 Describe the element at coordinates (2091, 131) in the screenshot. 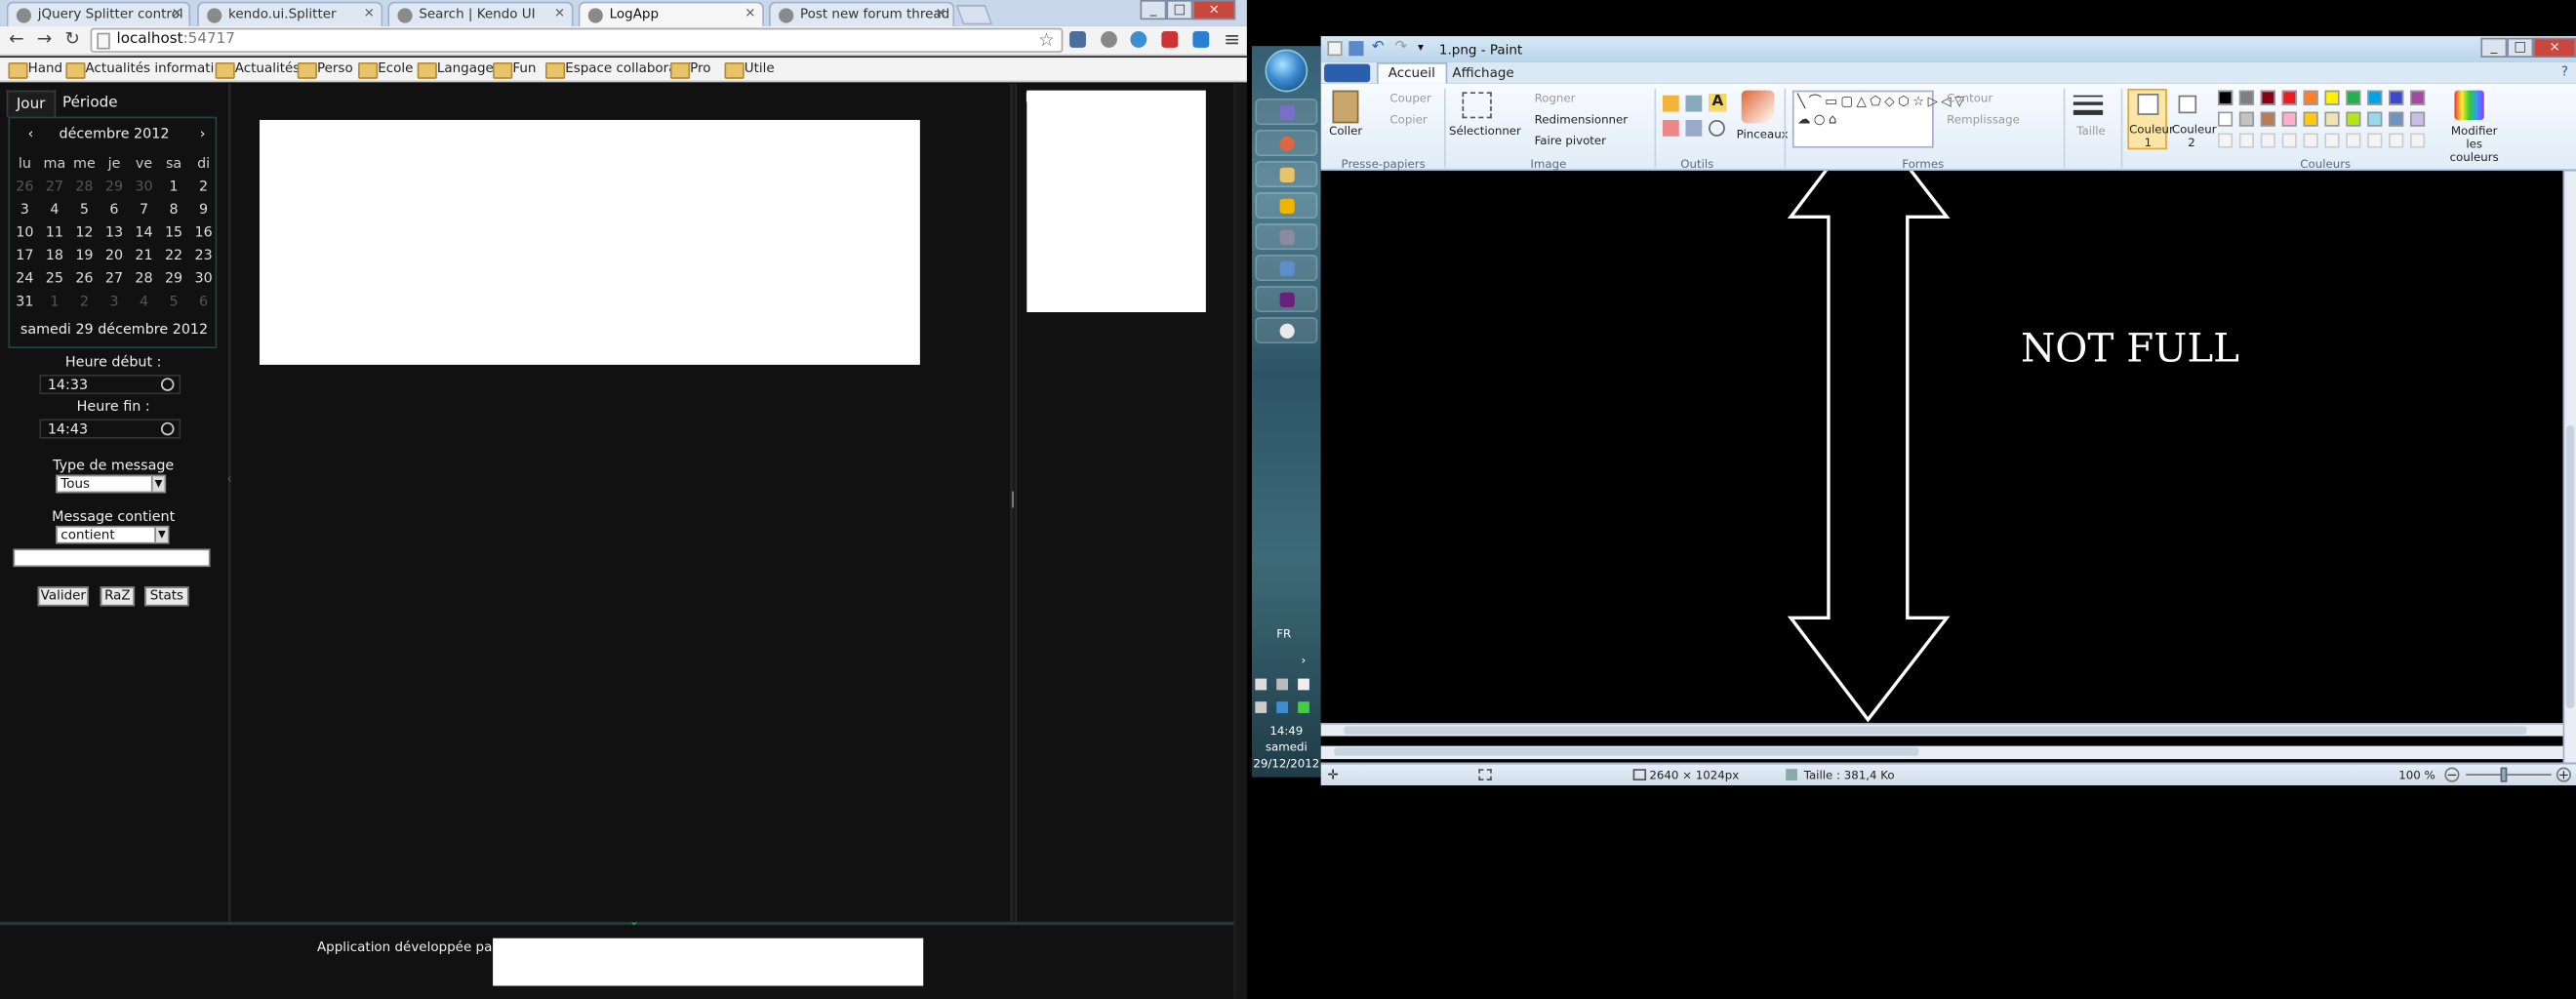

I see `size-button: Taille` at that location.